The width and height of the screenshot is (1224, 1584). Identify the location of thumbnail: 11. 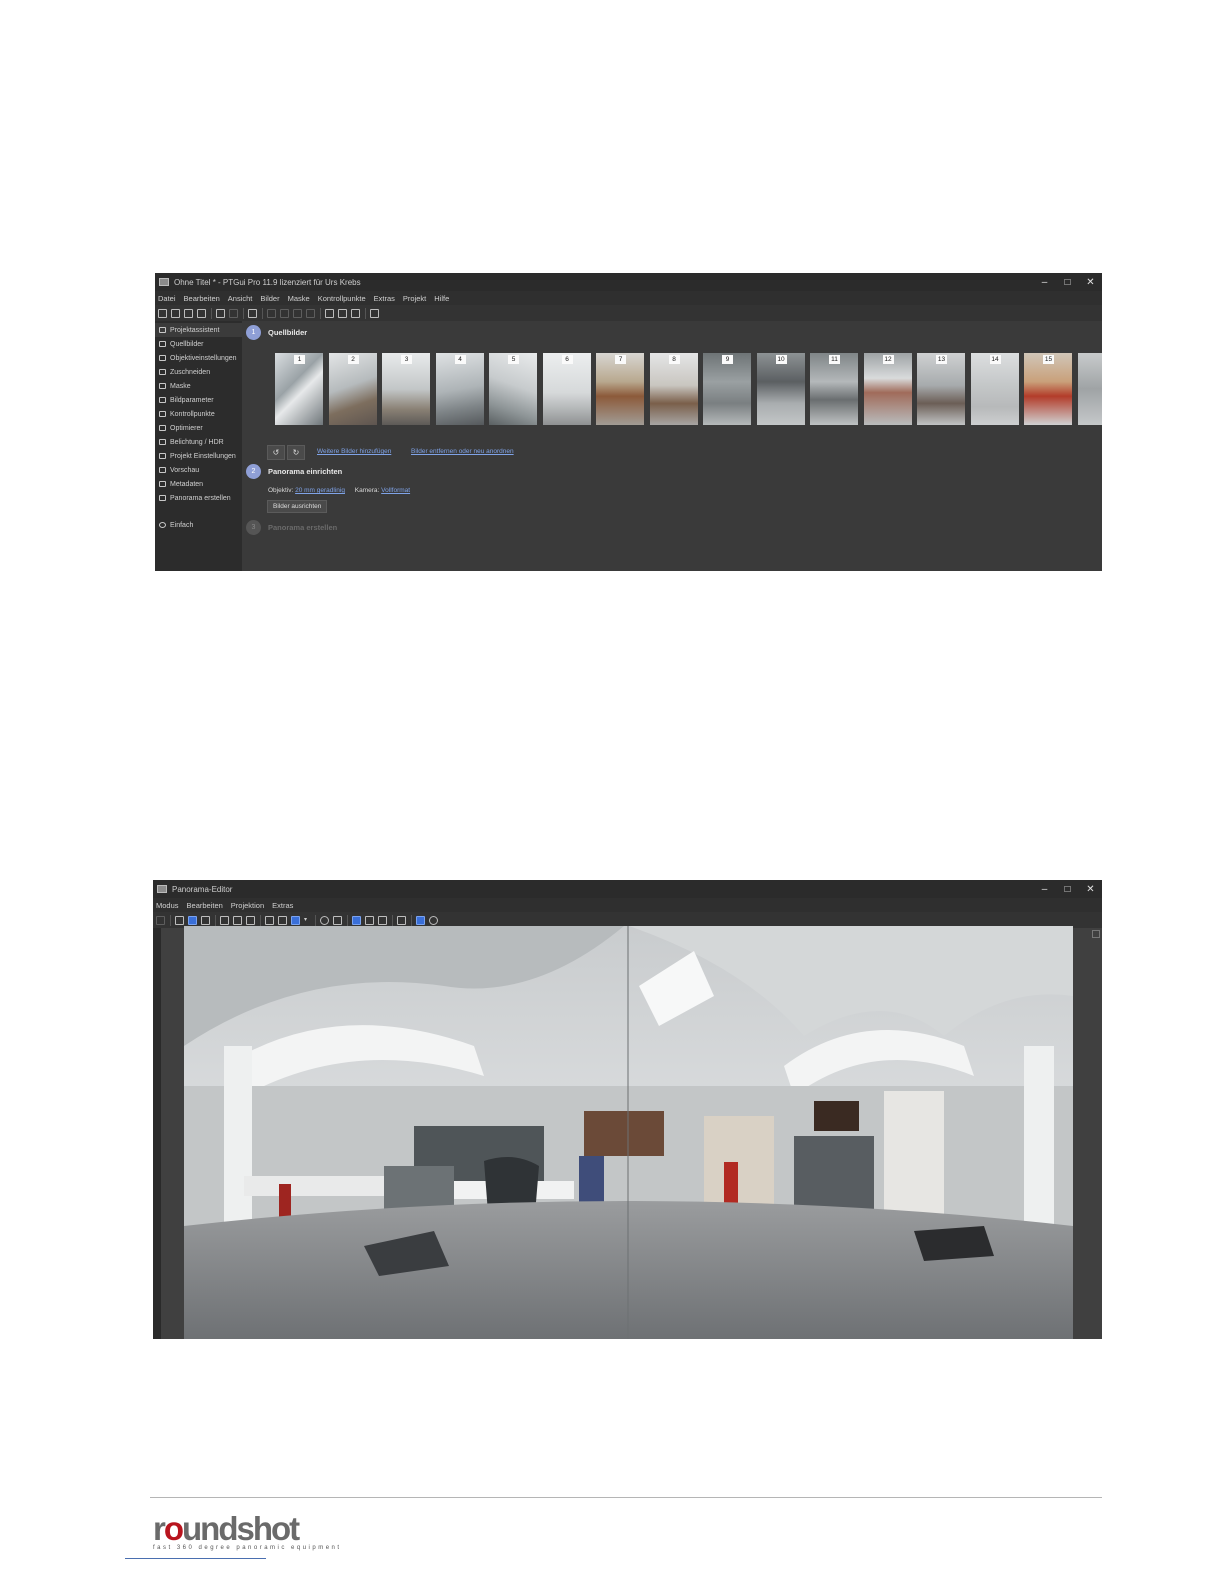
(834, 389).